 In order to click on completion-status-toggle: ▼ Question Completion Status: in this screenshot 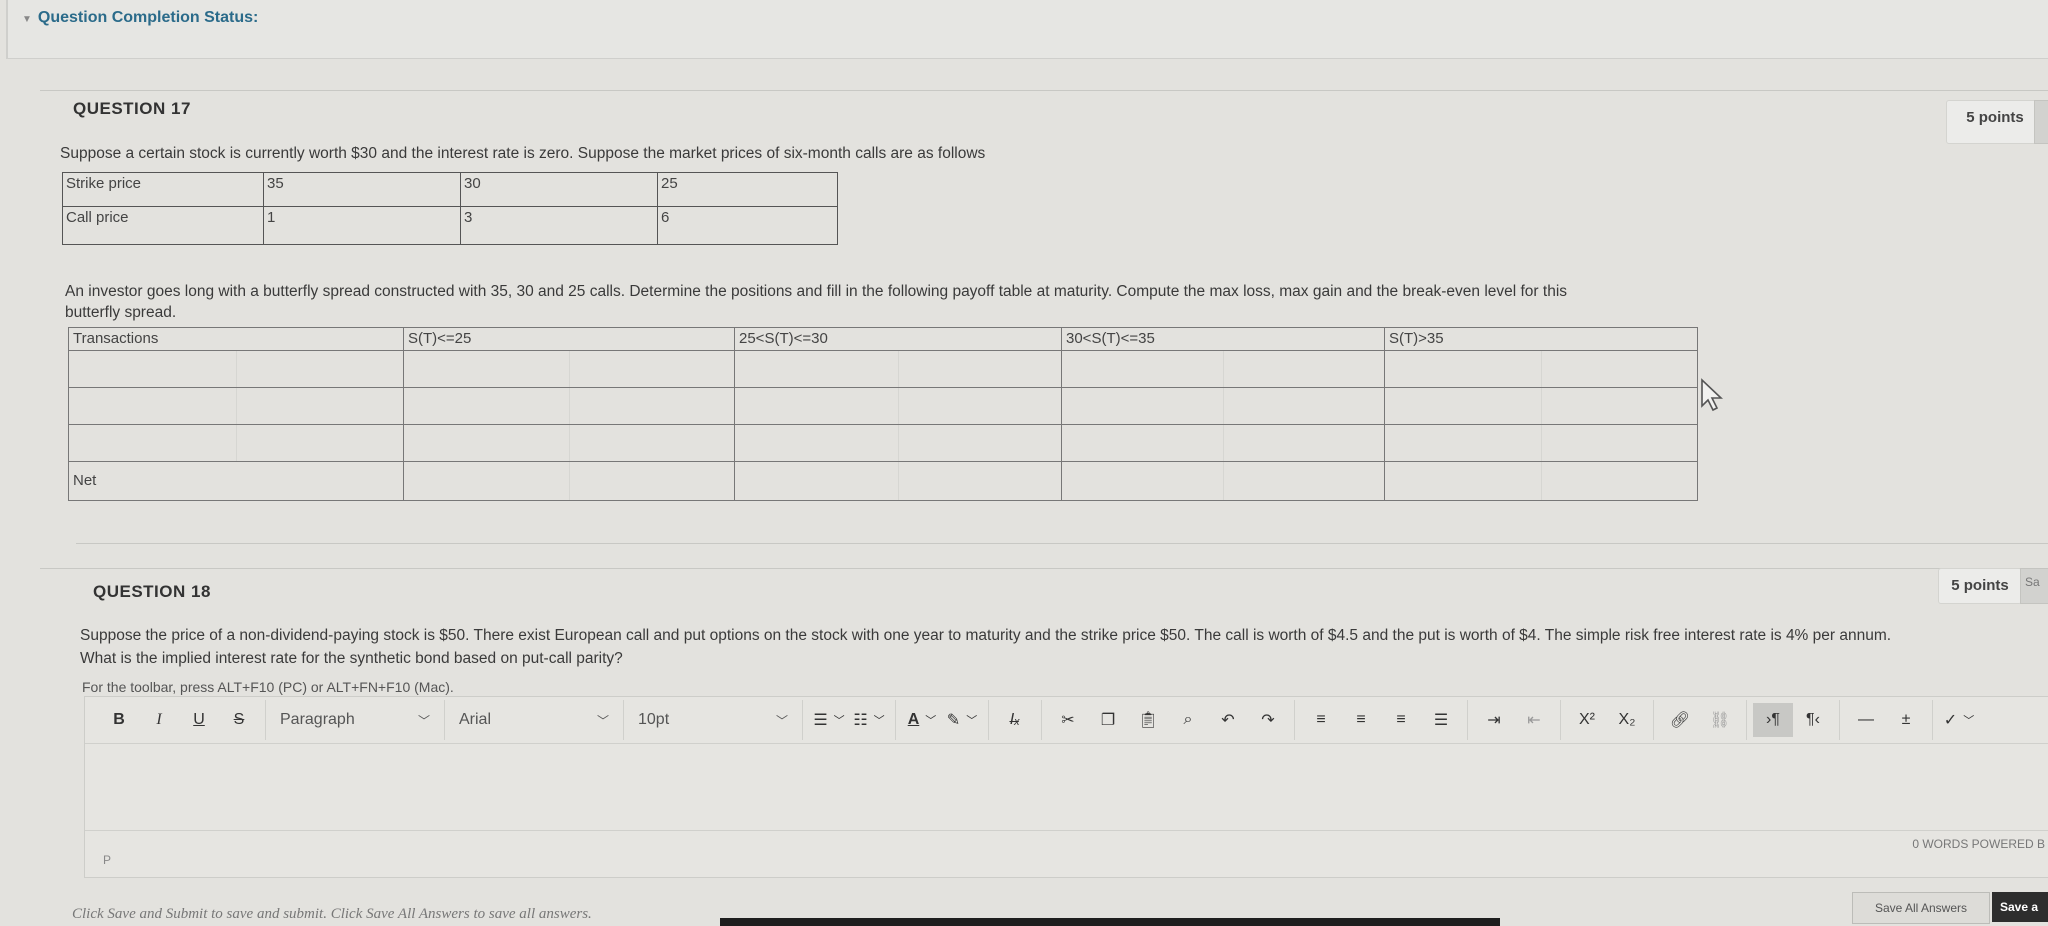, I will do `click(140, 18)`.